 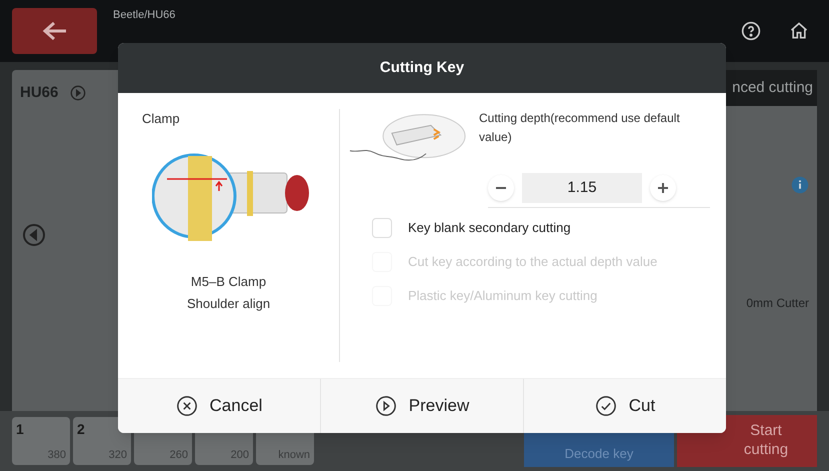 I want to click on plus-icon, so click(x=663, y=188).